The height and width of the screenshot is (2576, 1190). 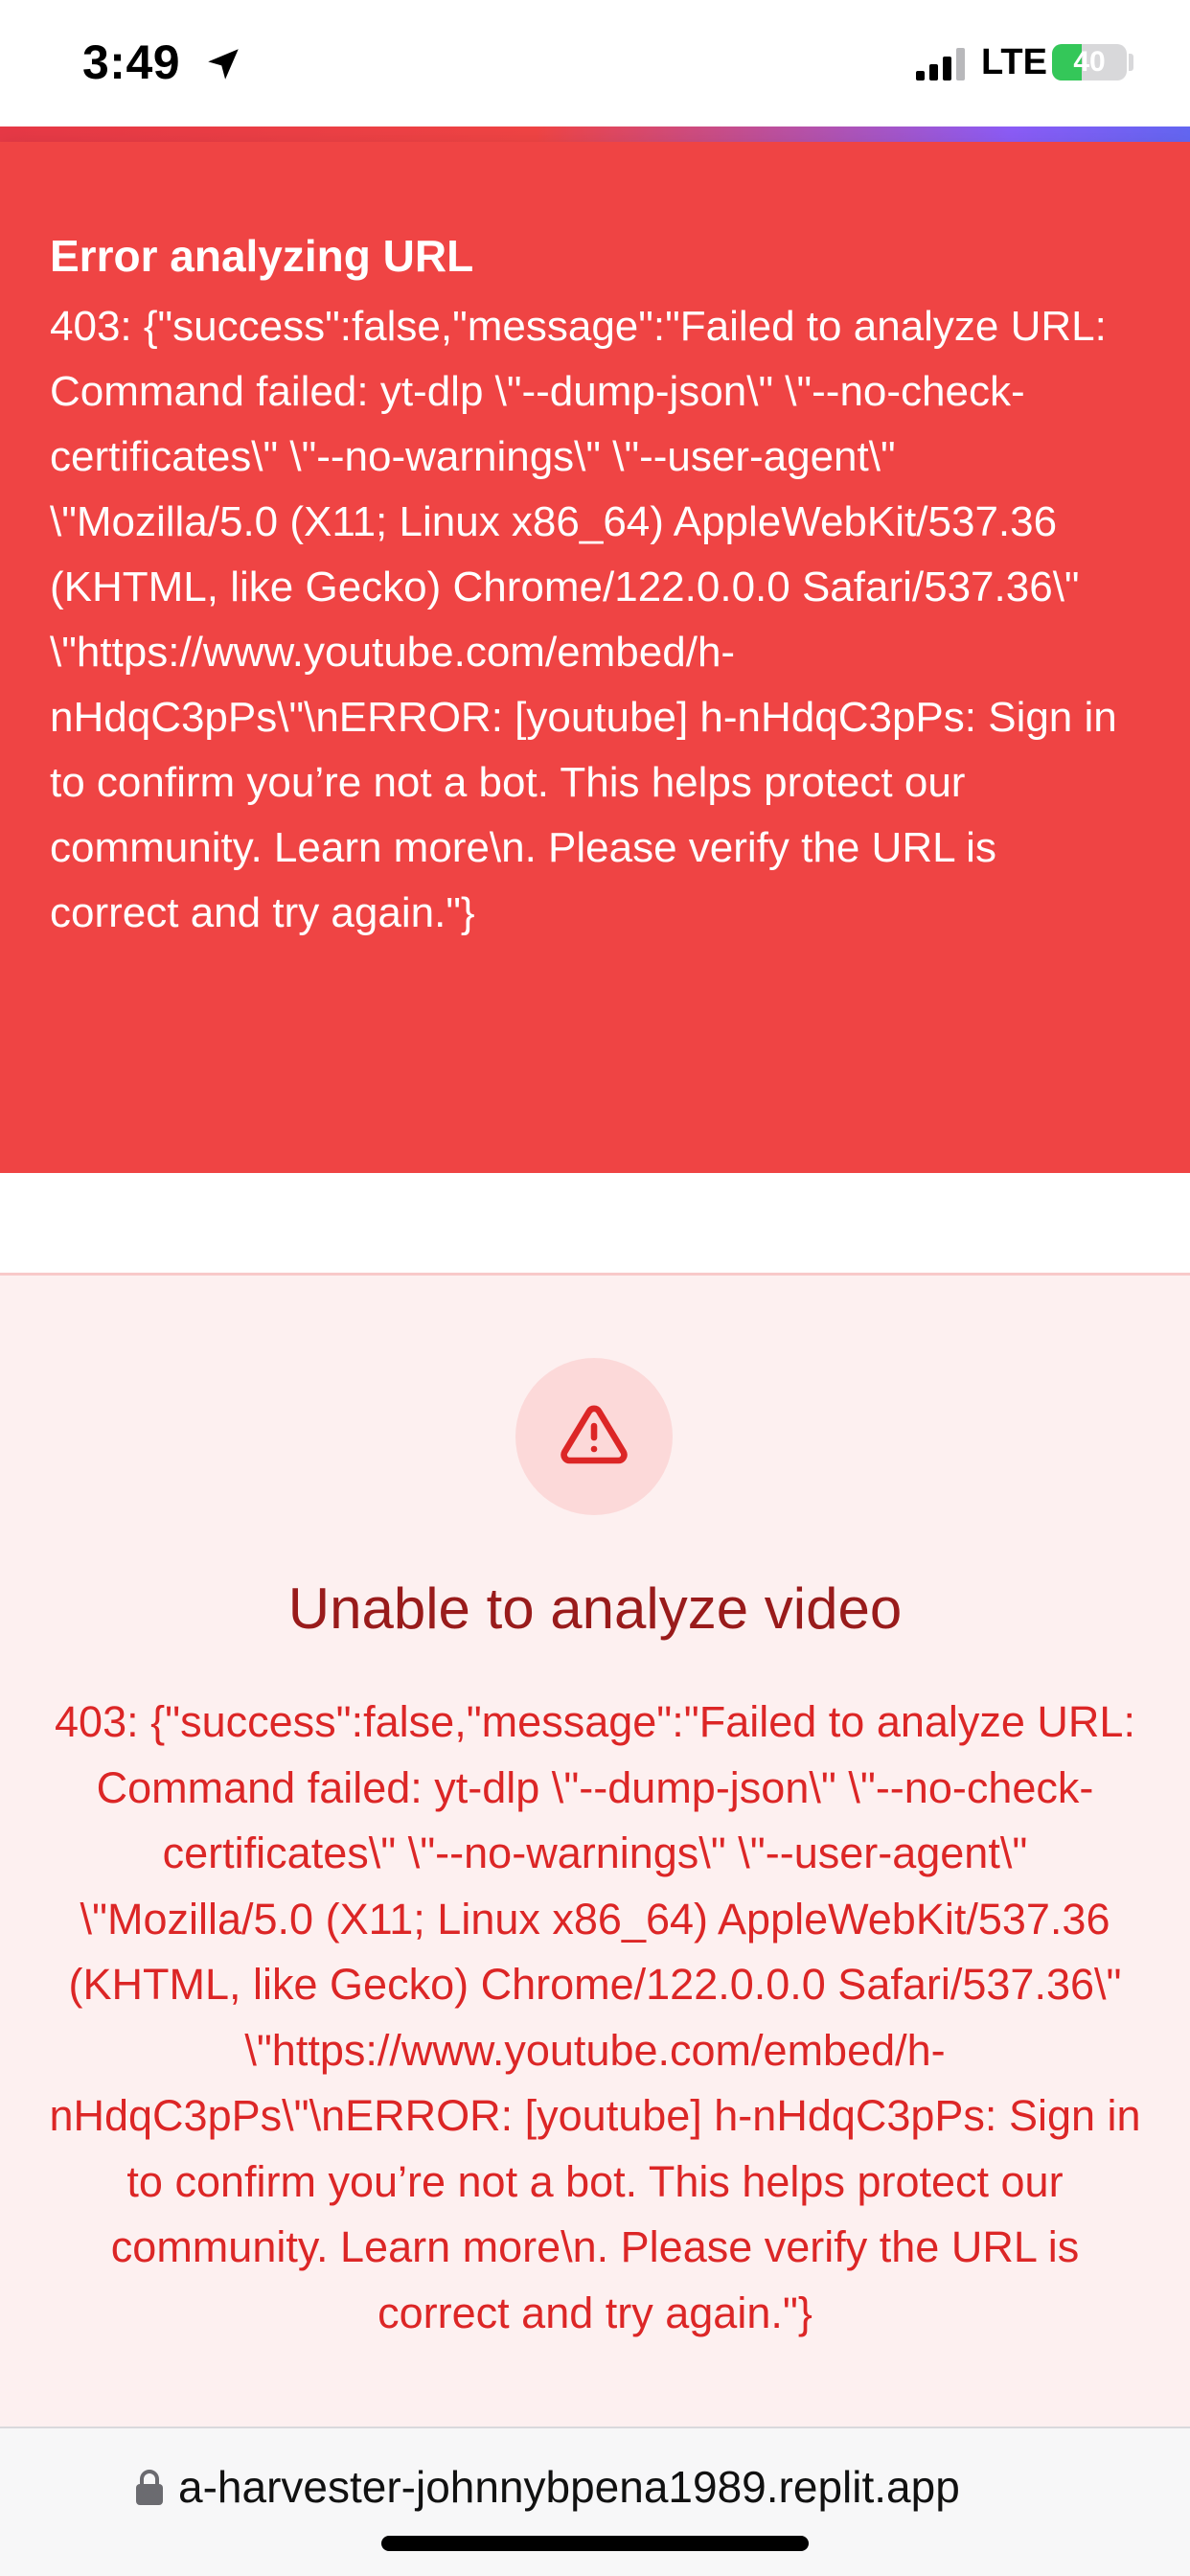 I want to click on status-time: 3:49, so click(x=132, y=62).